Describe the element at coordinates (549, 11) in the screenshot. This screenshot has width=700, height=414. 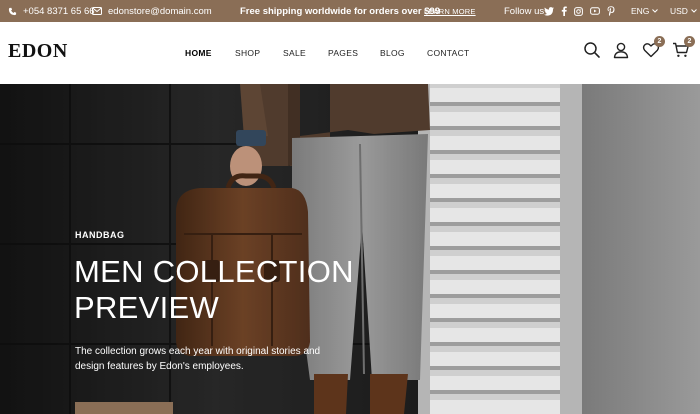
I see `twitter-icon` at that location.